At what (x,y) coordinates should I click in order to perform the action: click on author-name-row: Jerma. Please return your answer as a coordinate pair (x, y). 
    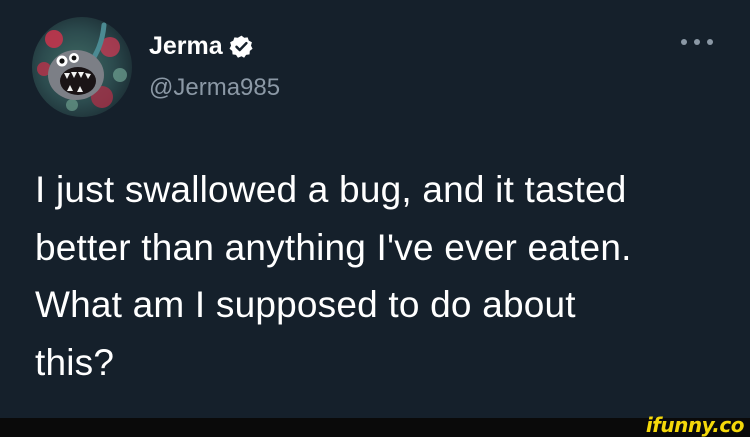
    Looking at the image, I should click on (201, 46).